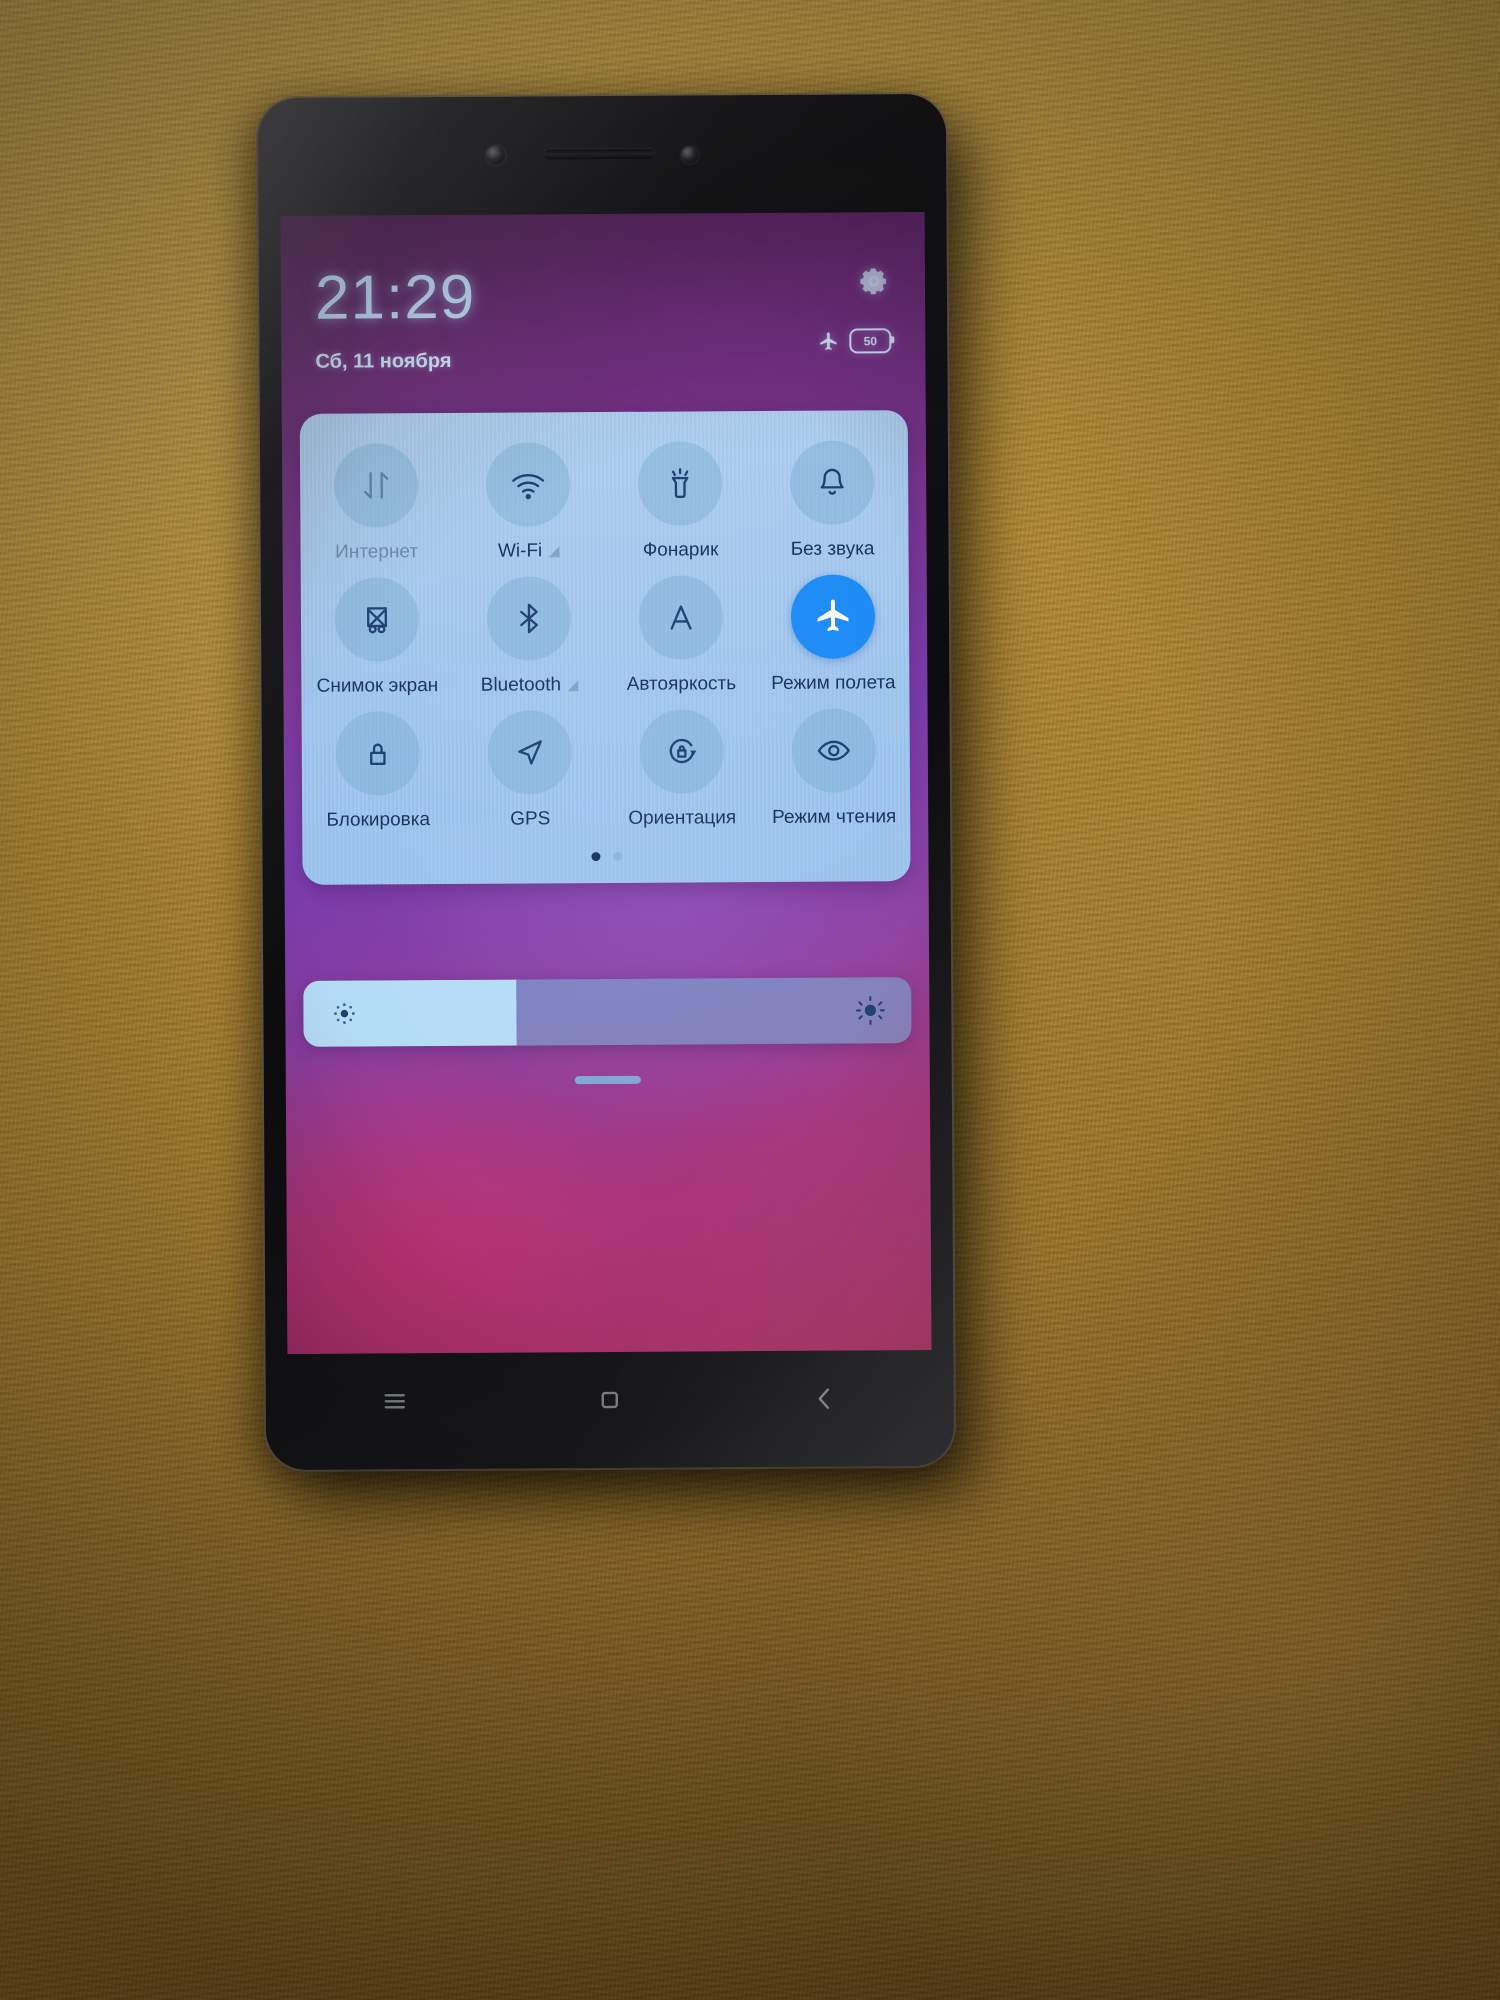 This screenshot has height=2000, width=1500. Describe the element at coordinates (395, 1403) in the screenshot. I see `menu-icon` at that location.